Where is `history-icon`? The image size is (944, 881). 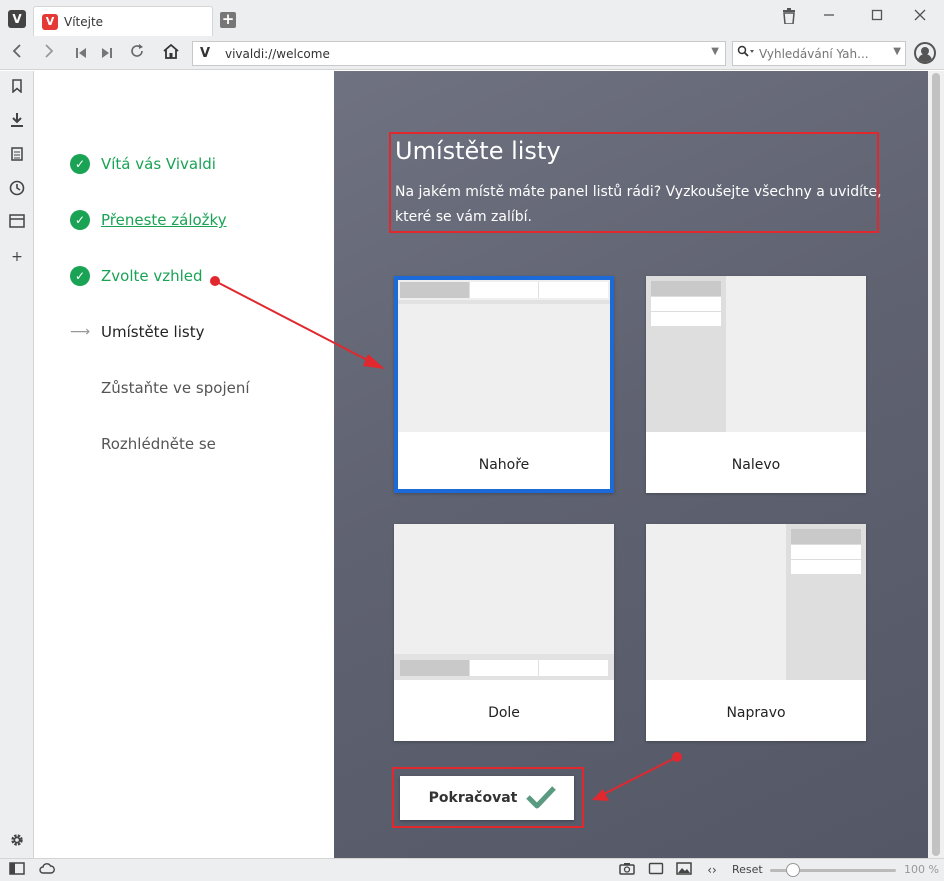
history-icon is located at coordinates (17, 189).